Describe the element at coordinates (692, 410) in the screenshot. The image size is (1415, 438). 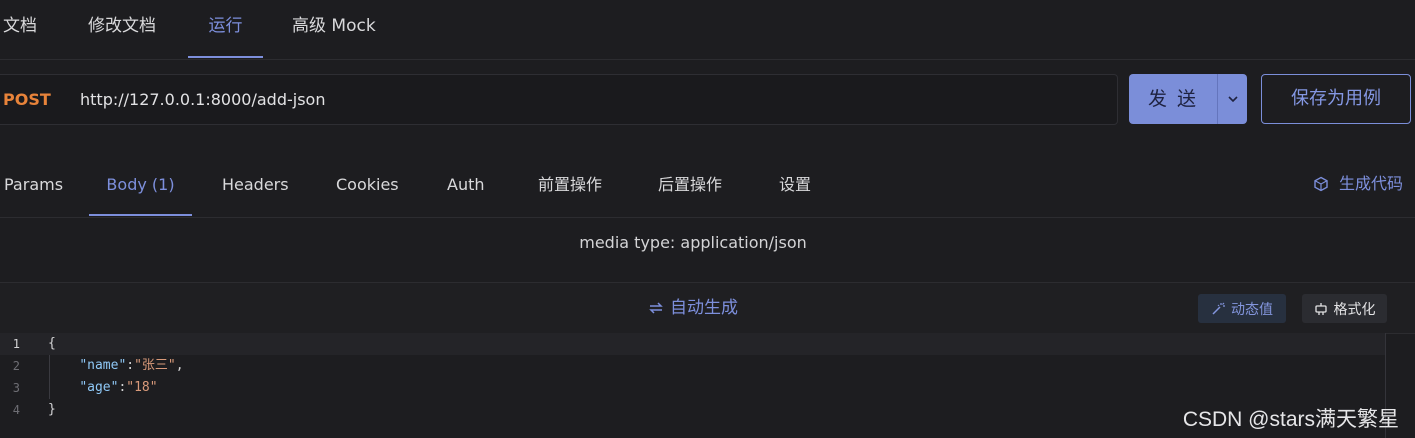
I see `code-line: 4 }` at that location.